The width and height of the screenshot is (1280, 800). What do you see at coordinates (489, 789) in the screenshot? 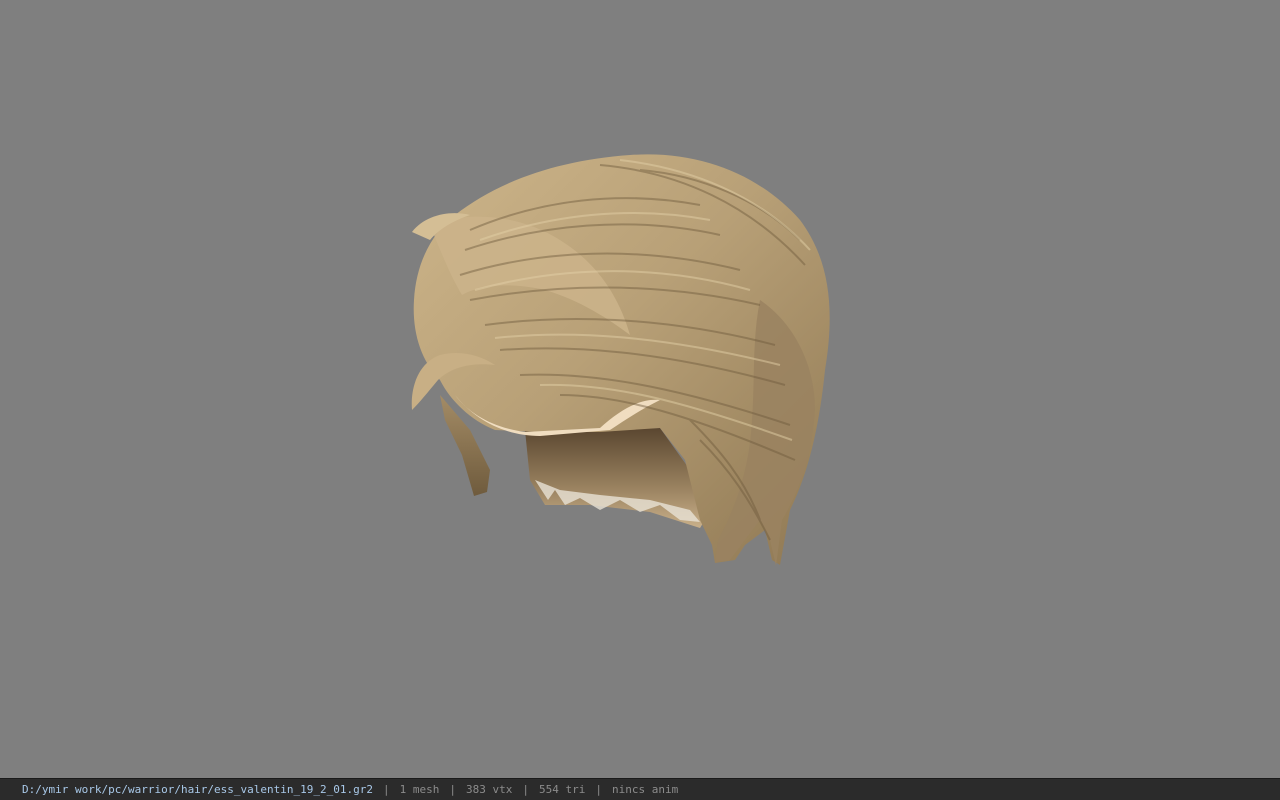
I see `vertex-count: 383 vtx` at bounding box center [489, 789].